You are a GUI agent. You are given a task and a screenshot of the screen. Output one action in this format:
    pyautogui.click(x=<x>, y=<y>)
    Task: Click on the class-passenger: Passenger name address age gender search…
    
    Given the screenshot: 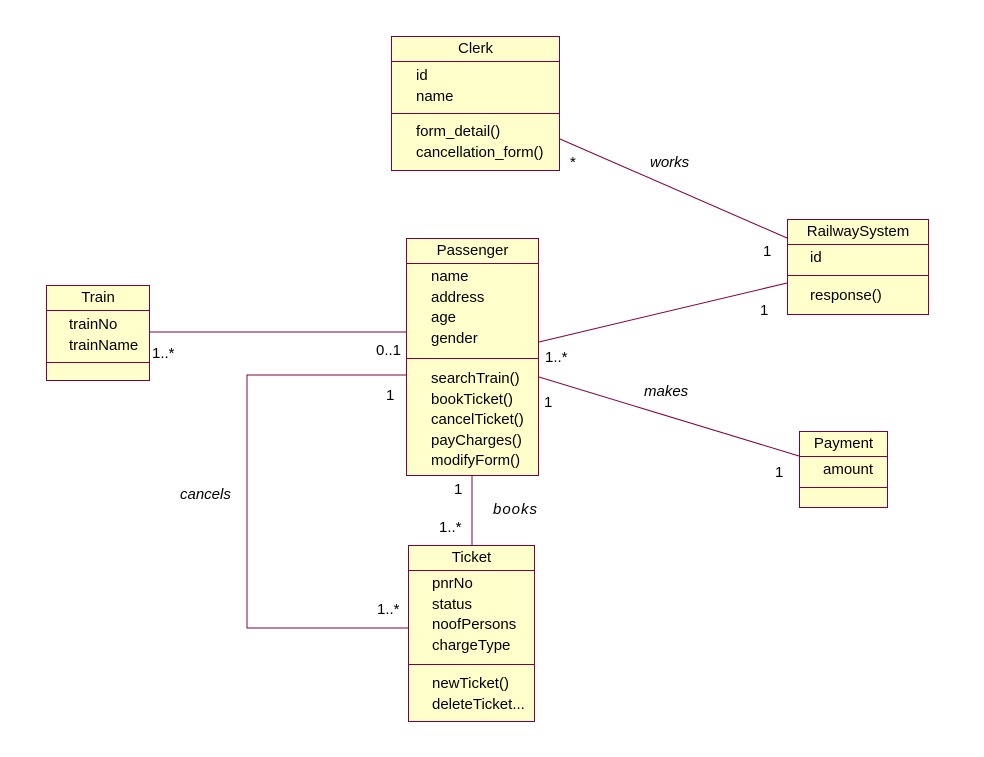 What is the action you would take?
    pyautogui.click(x=472, y=357)
    